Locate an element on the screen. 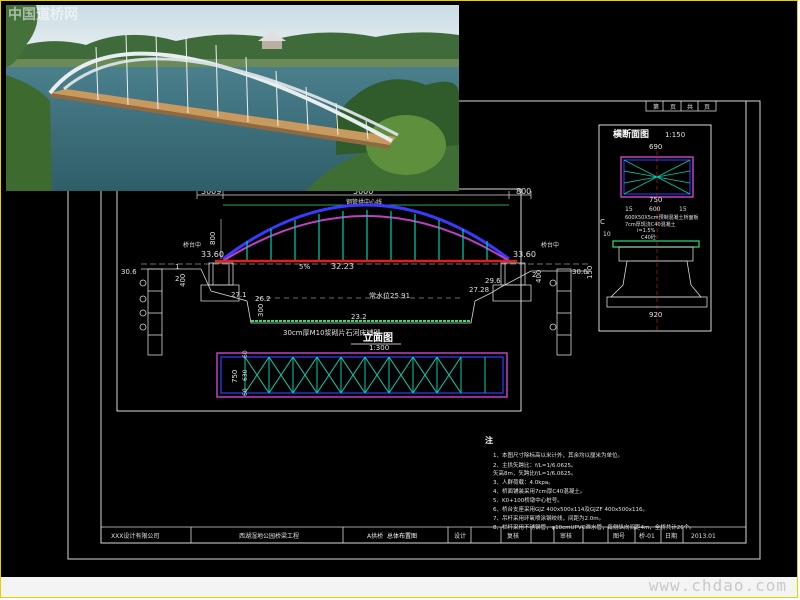  note-line-2: 2、主拱矢跨比：f/L=1/6.0625。 is located at coordinates (535, 465).